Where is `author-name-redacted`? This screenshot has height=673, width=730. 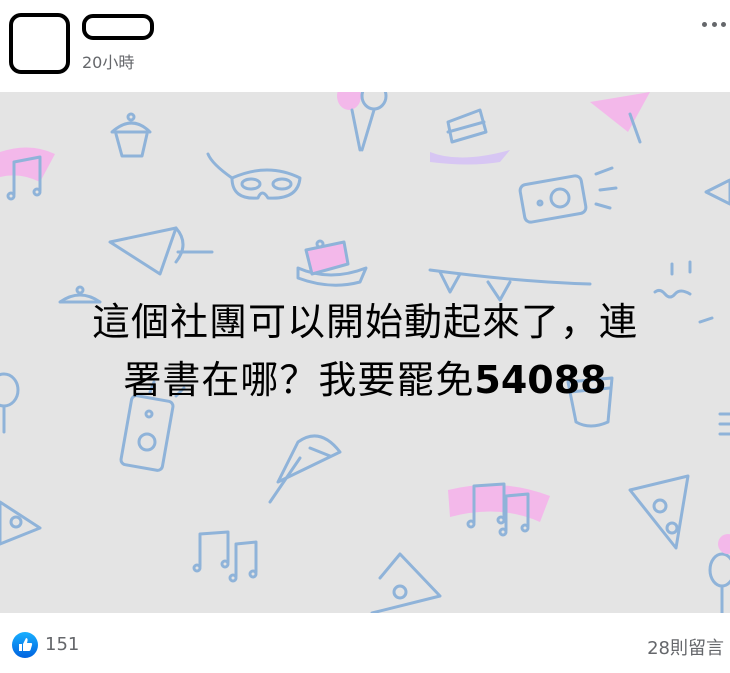 author-name-redacted is located at coordinates (118, 27).